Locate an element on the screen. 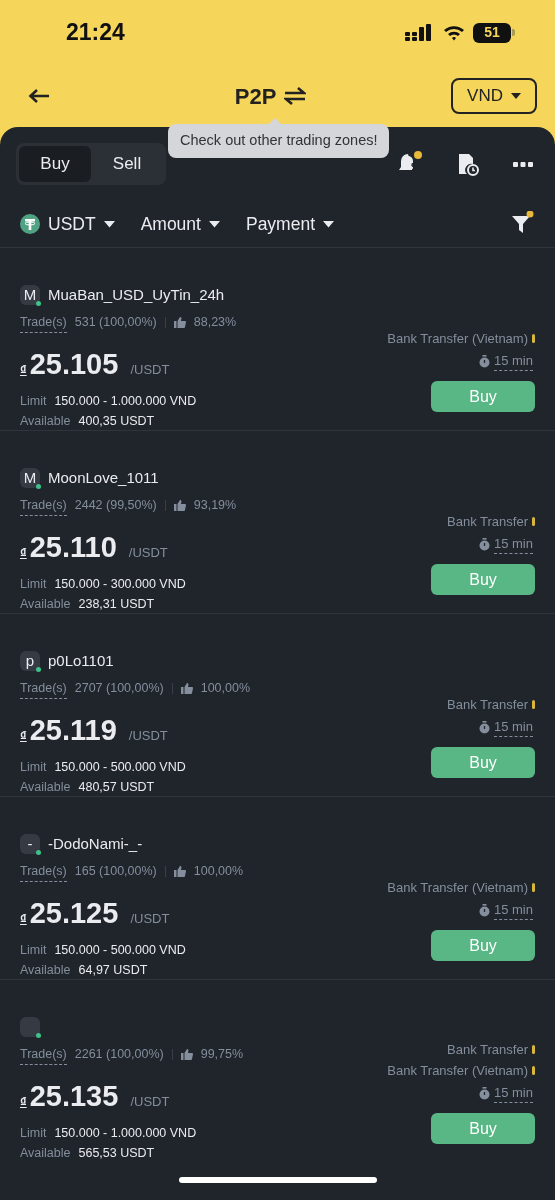 This screenshot has width=555, height=1200. status-time: 21:24 is located at coordinates (95, 33).